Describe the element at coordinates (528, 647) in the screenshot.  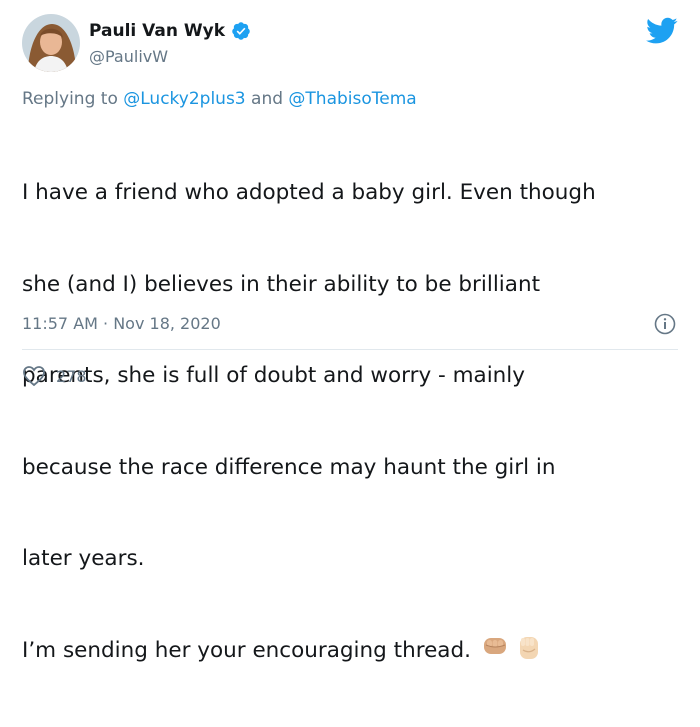
I see `raised-fist-icon` at that location.